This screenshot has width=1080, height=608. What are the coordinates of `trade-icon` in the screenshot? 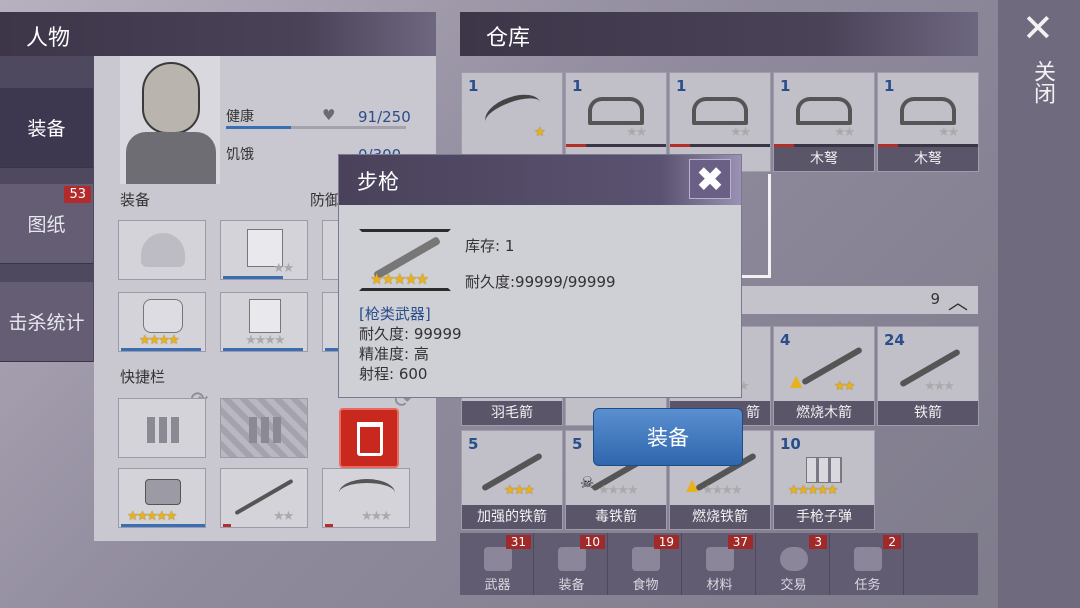 It's located at (794, 559).